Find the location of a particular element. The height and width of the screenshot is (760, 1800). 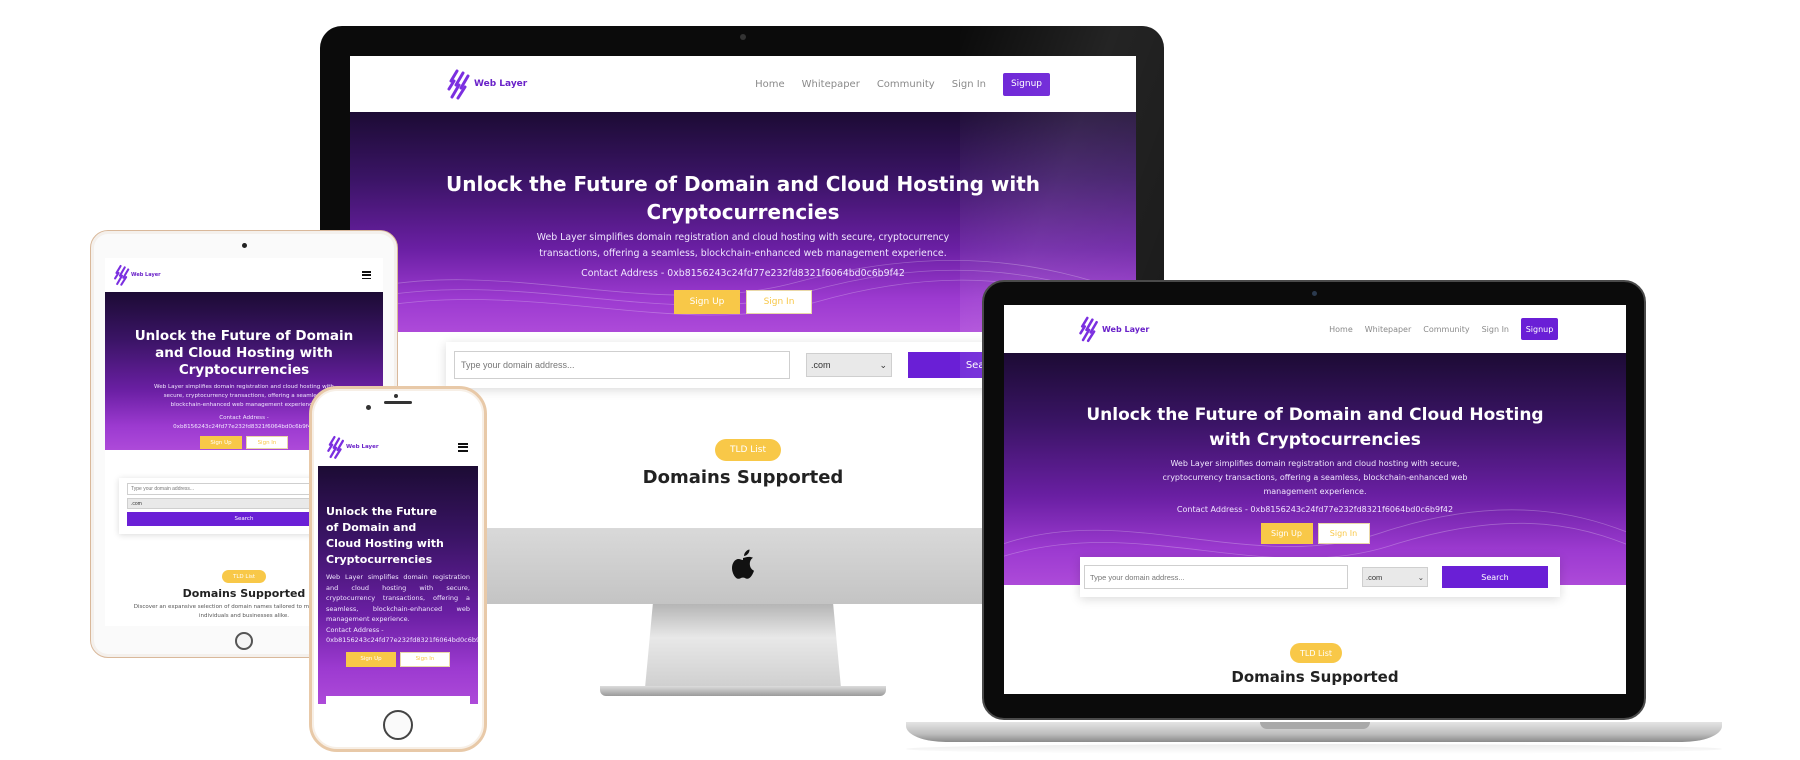

search-card-edge is located at coordinates (398, 700).